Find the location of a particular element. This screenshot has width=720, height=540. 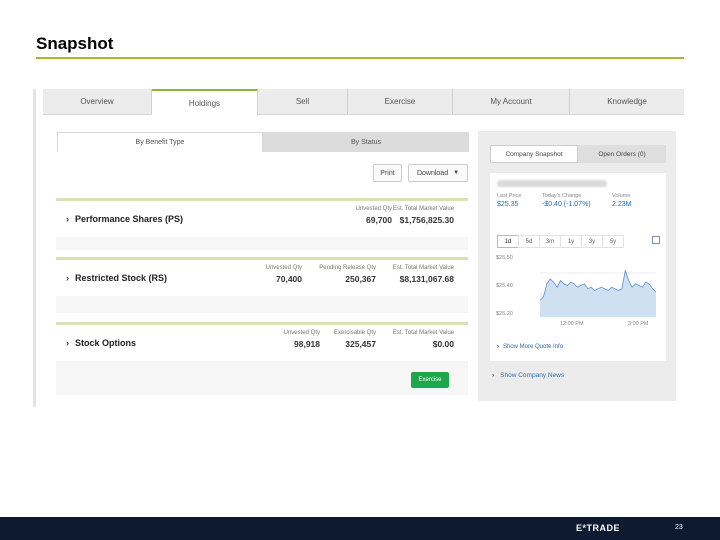

download-button: Download ▼ is located at coordinates (438, 173).